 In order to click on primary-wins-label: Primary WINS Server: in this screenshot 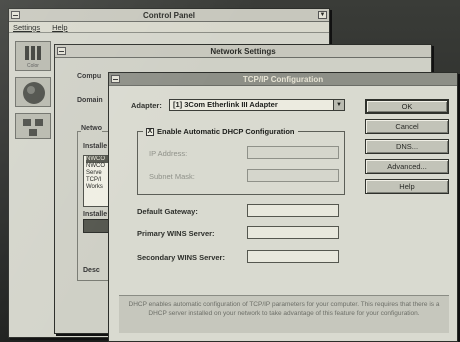, I will do `click(176, 233)`.